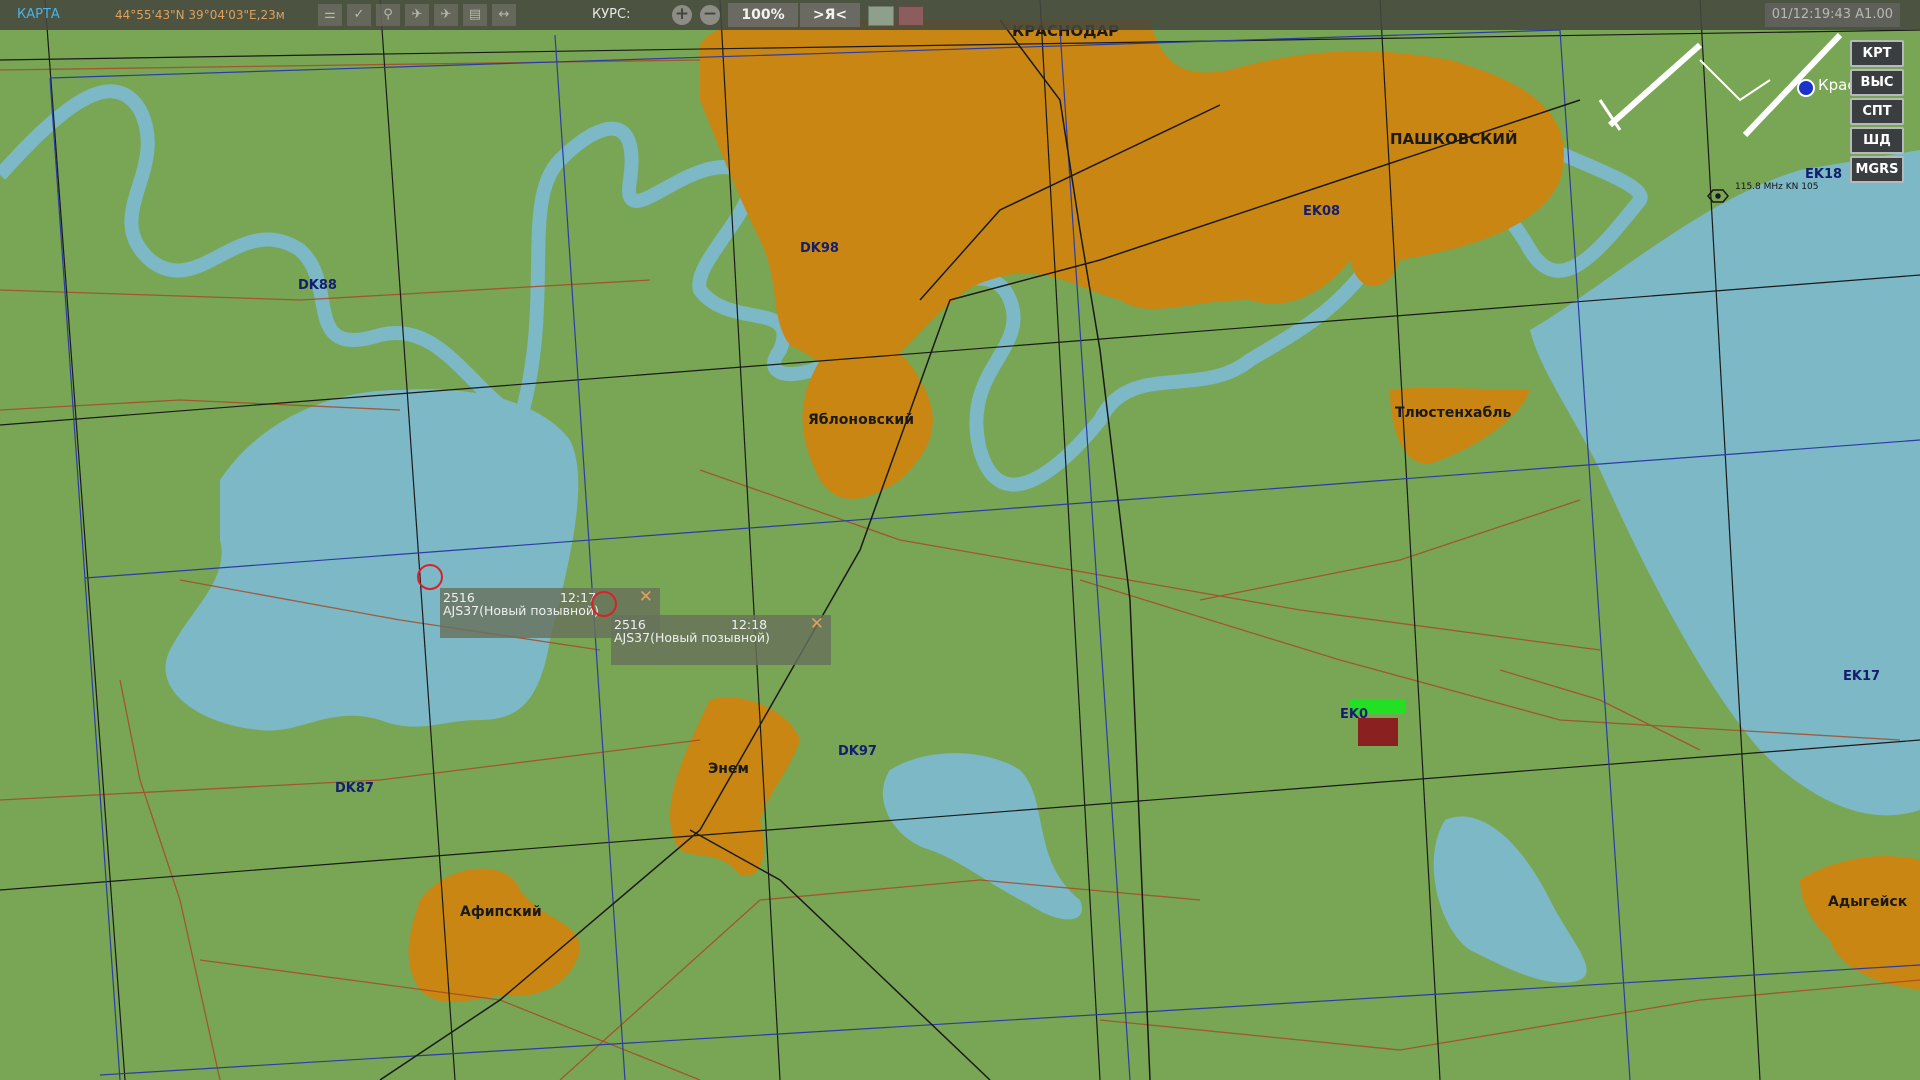 This screenshot has width=1920, height=1080. What do you see at coordinates (38, 15) in the screenshot?
I see `map-mode-label: КАРТА` at bounding box center [38, 15].